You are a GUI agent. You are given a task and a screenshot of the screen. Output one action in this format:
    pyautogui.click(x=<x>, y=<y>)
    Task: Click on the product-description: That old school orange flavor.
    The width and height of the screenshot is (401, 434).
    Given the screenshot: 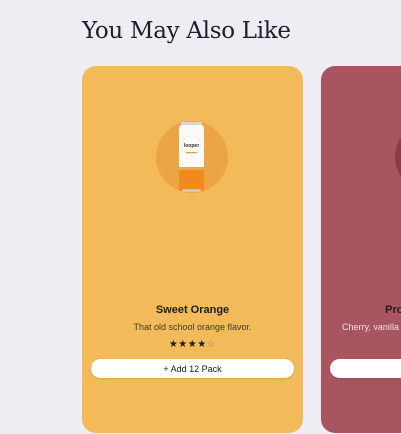 What is the action you would take?
    pyautogui.click(x=192, y=327)
    